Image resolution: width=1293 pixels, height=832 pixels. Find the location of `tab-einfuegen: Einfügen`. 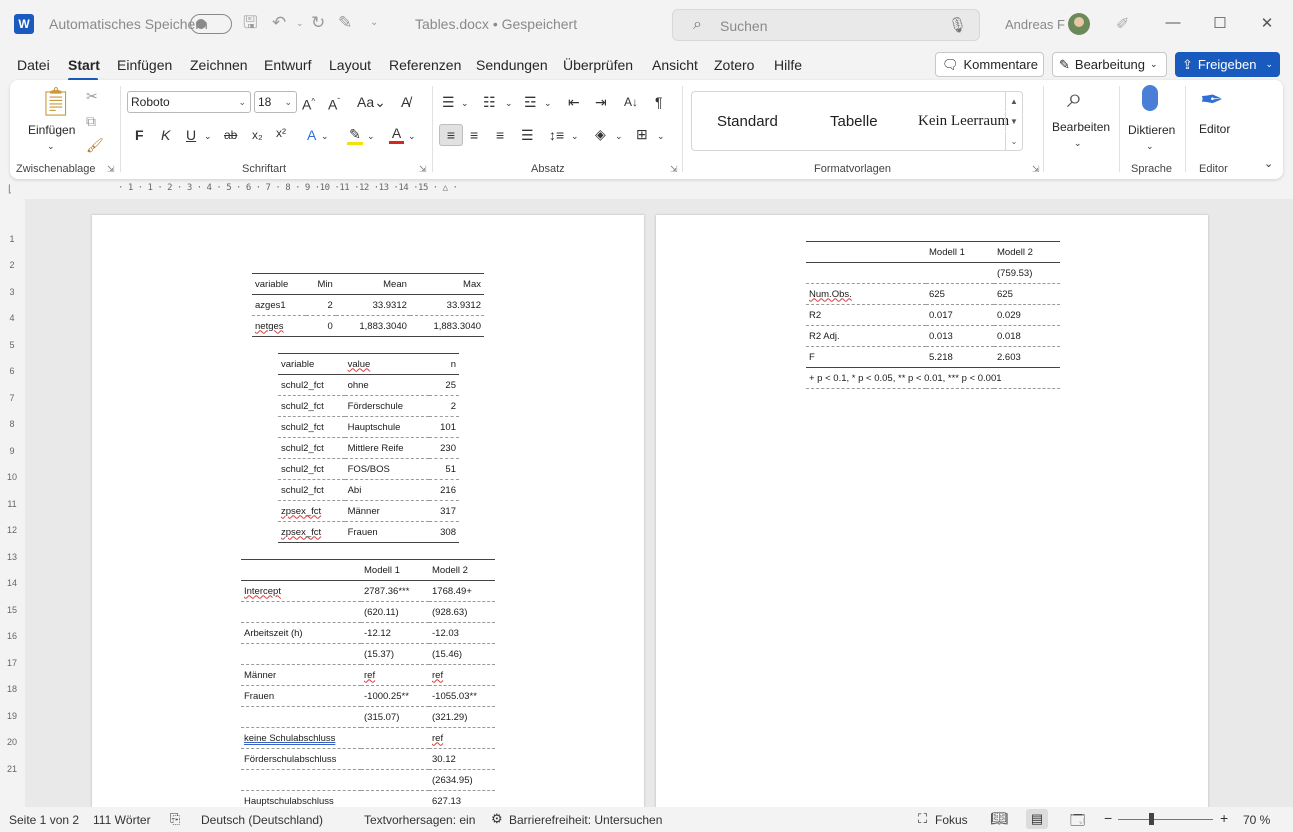

tab-einfuegen: Einfügen is located at coordinates (144, 65).